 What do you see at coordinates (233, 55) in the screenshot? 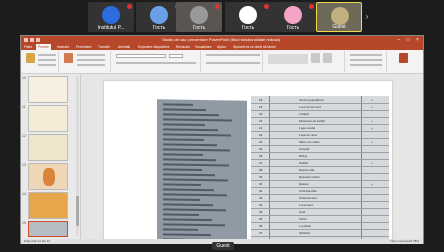
I see `list-buttons` at bounding box center [233, 55].